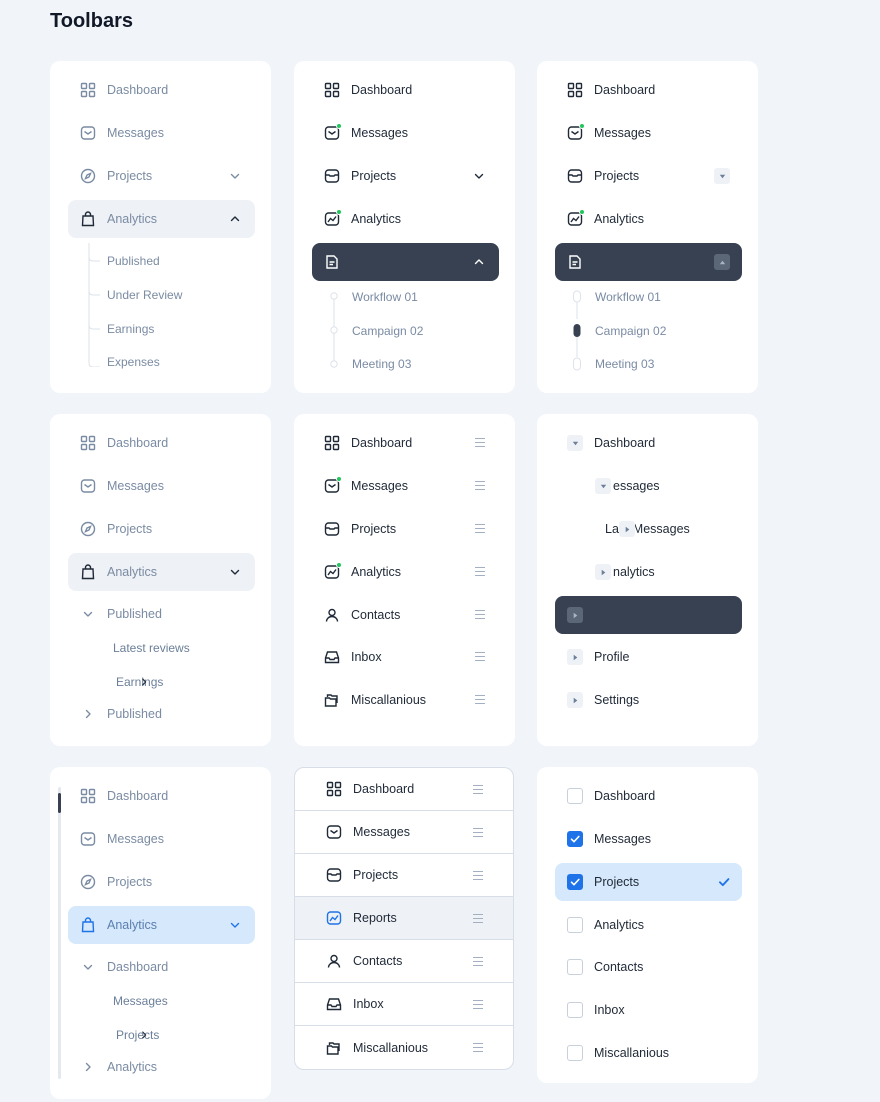  I want to click on list-item-dashboard: Dashboard, so click(404, 789).